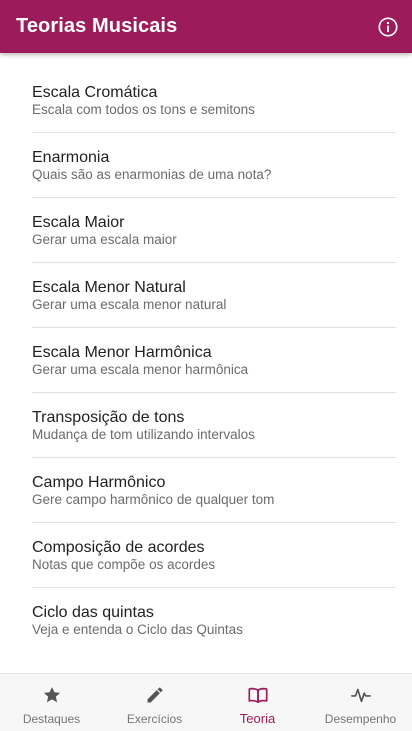 Image resolution: width=412 pixels, height=731 pixels. Describe the element at coordinates (155, 695) in the screenshot. I see `pencil-icon` at that location.